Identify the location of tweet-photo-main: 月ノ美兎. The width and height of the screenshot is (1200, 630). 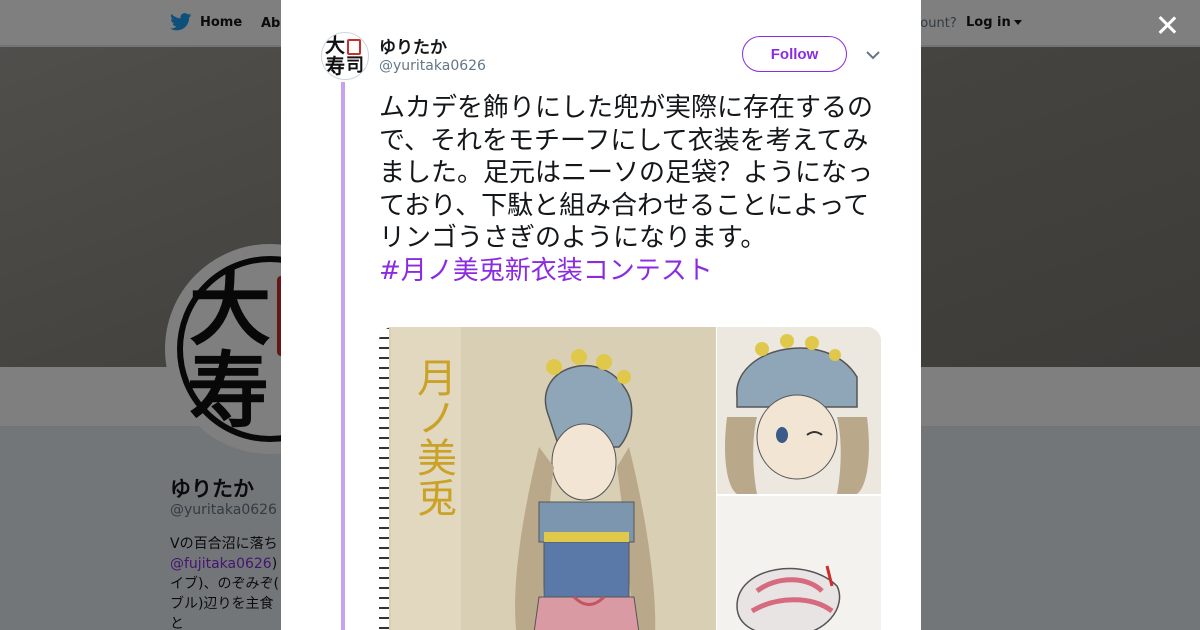
(547, 478).